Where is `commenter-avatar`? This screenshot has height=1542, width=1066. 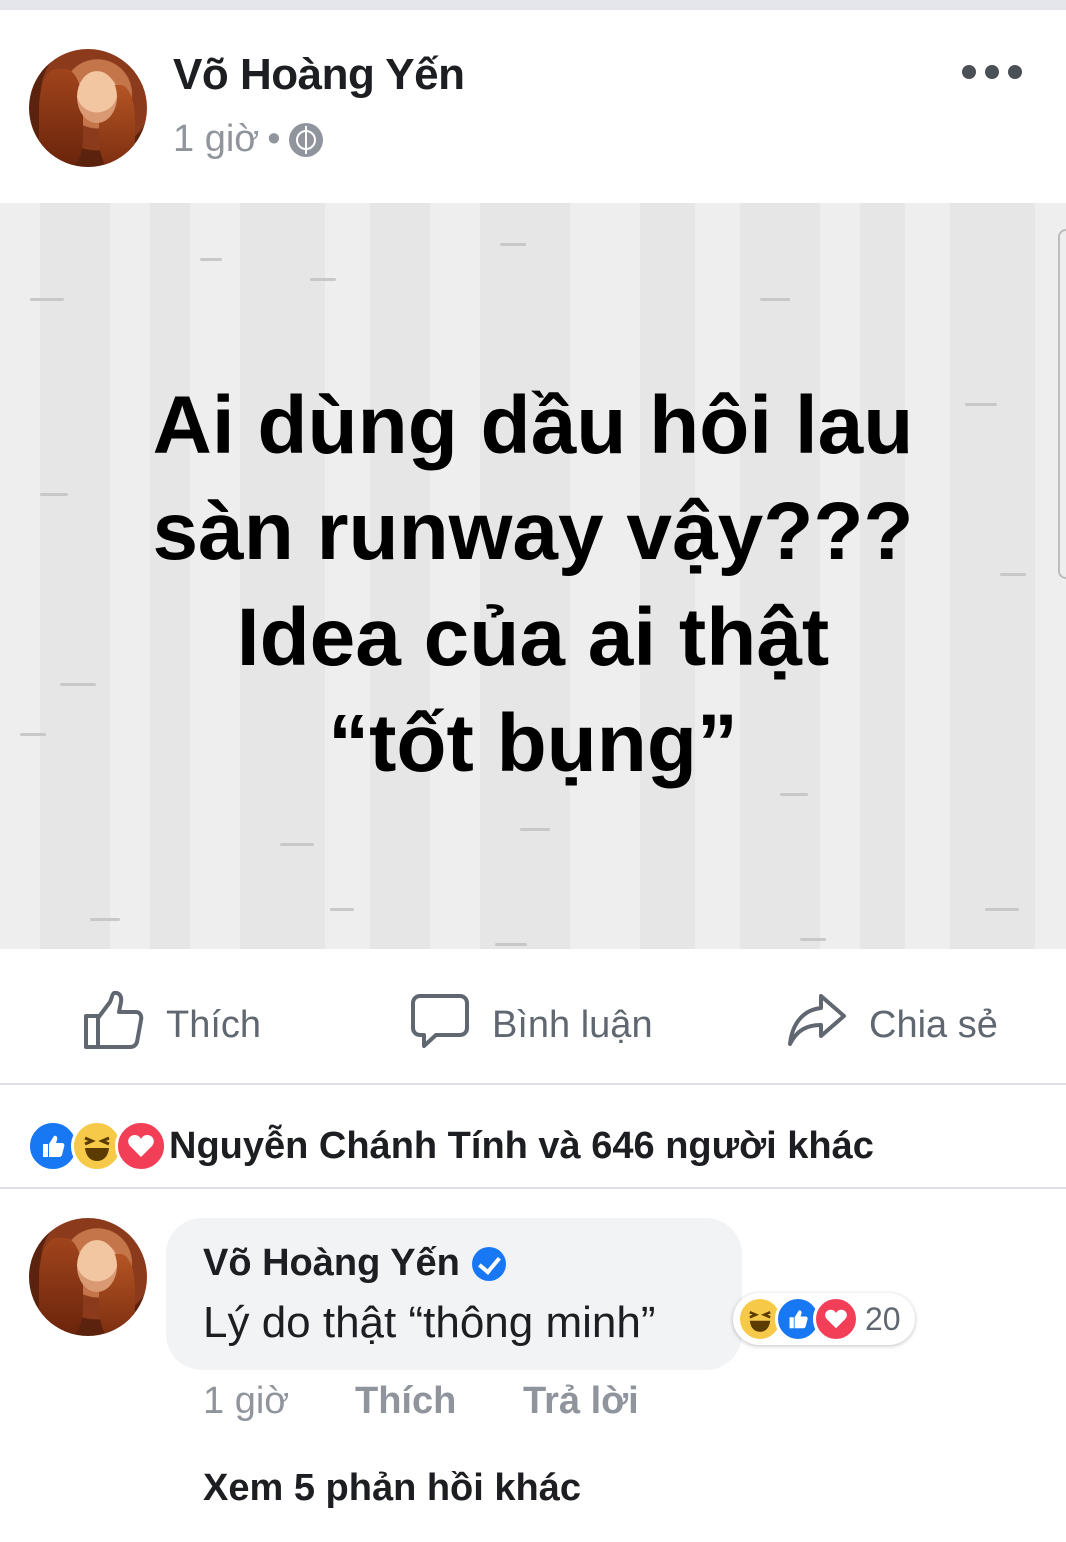
commenter-avatar is located at coordinates (88, 1277).